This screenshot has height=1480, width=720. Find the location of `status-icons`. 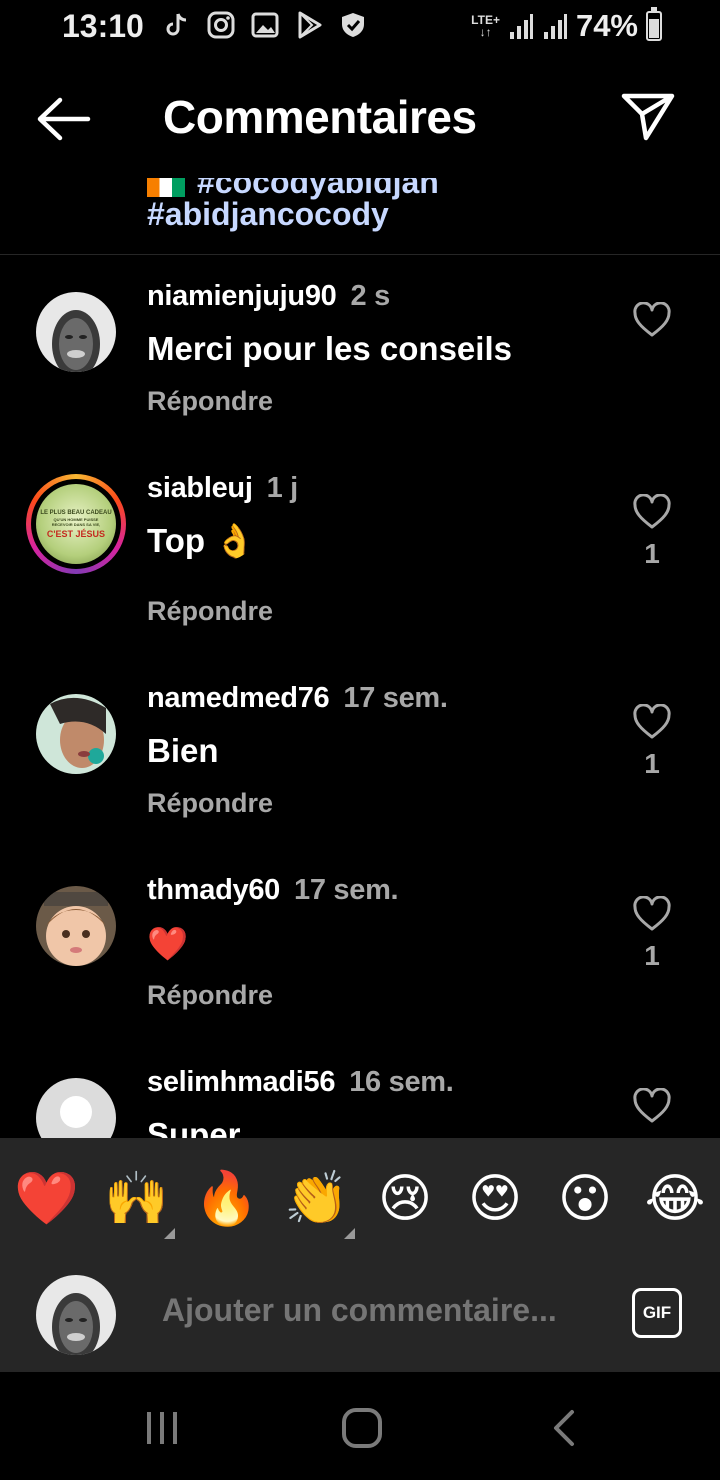

status-icons is located at coordinates (265, 25).